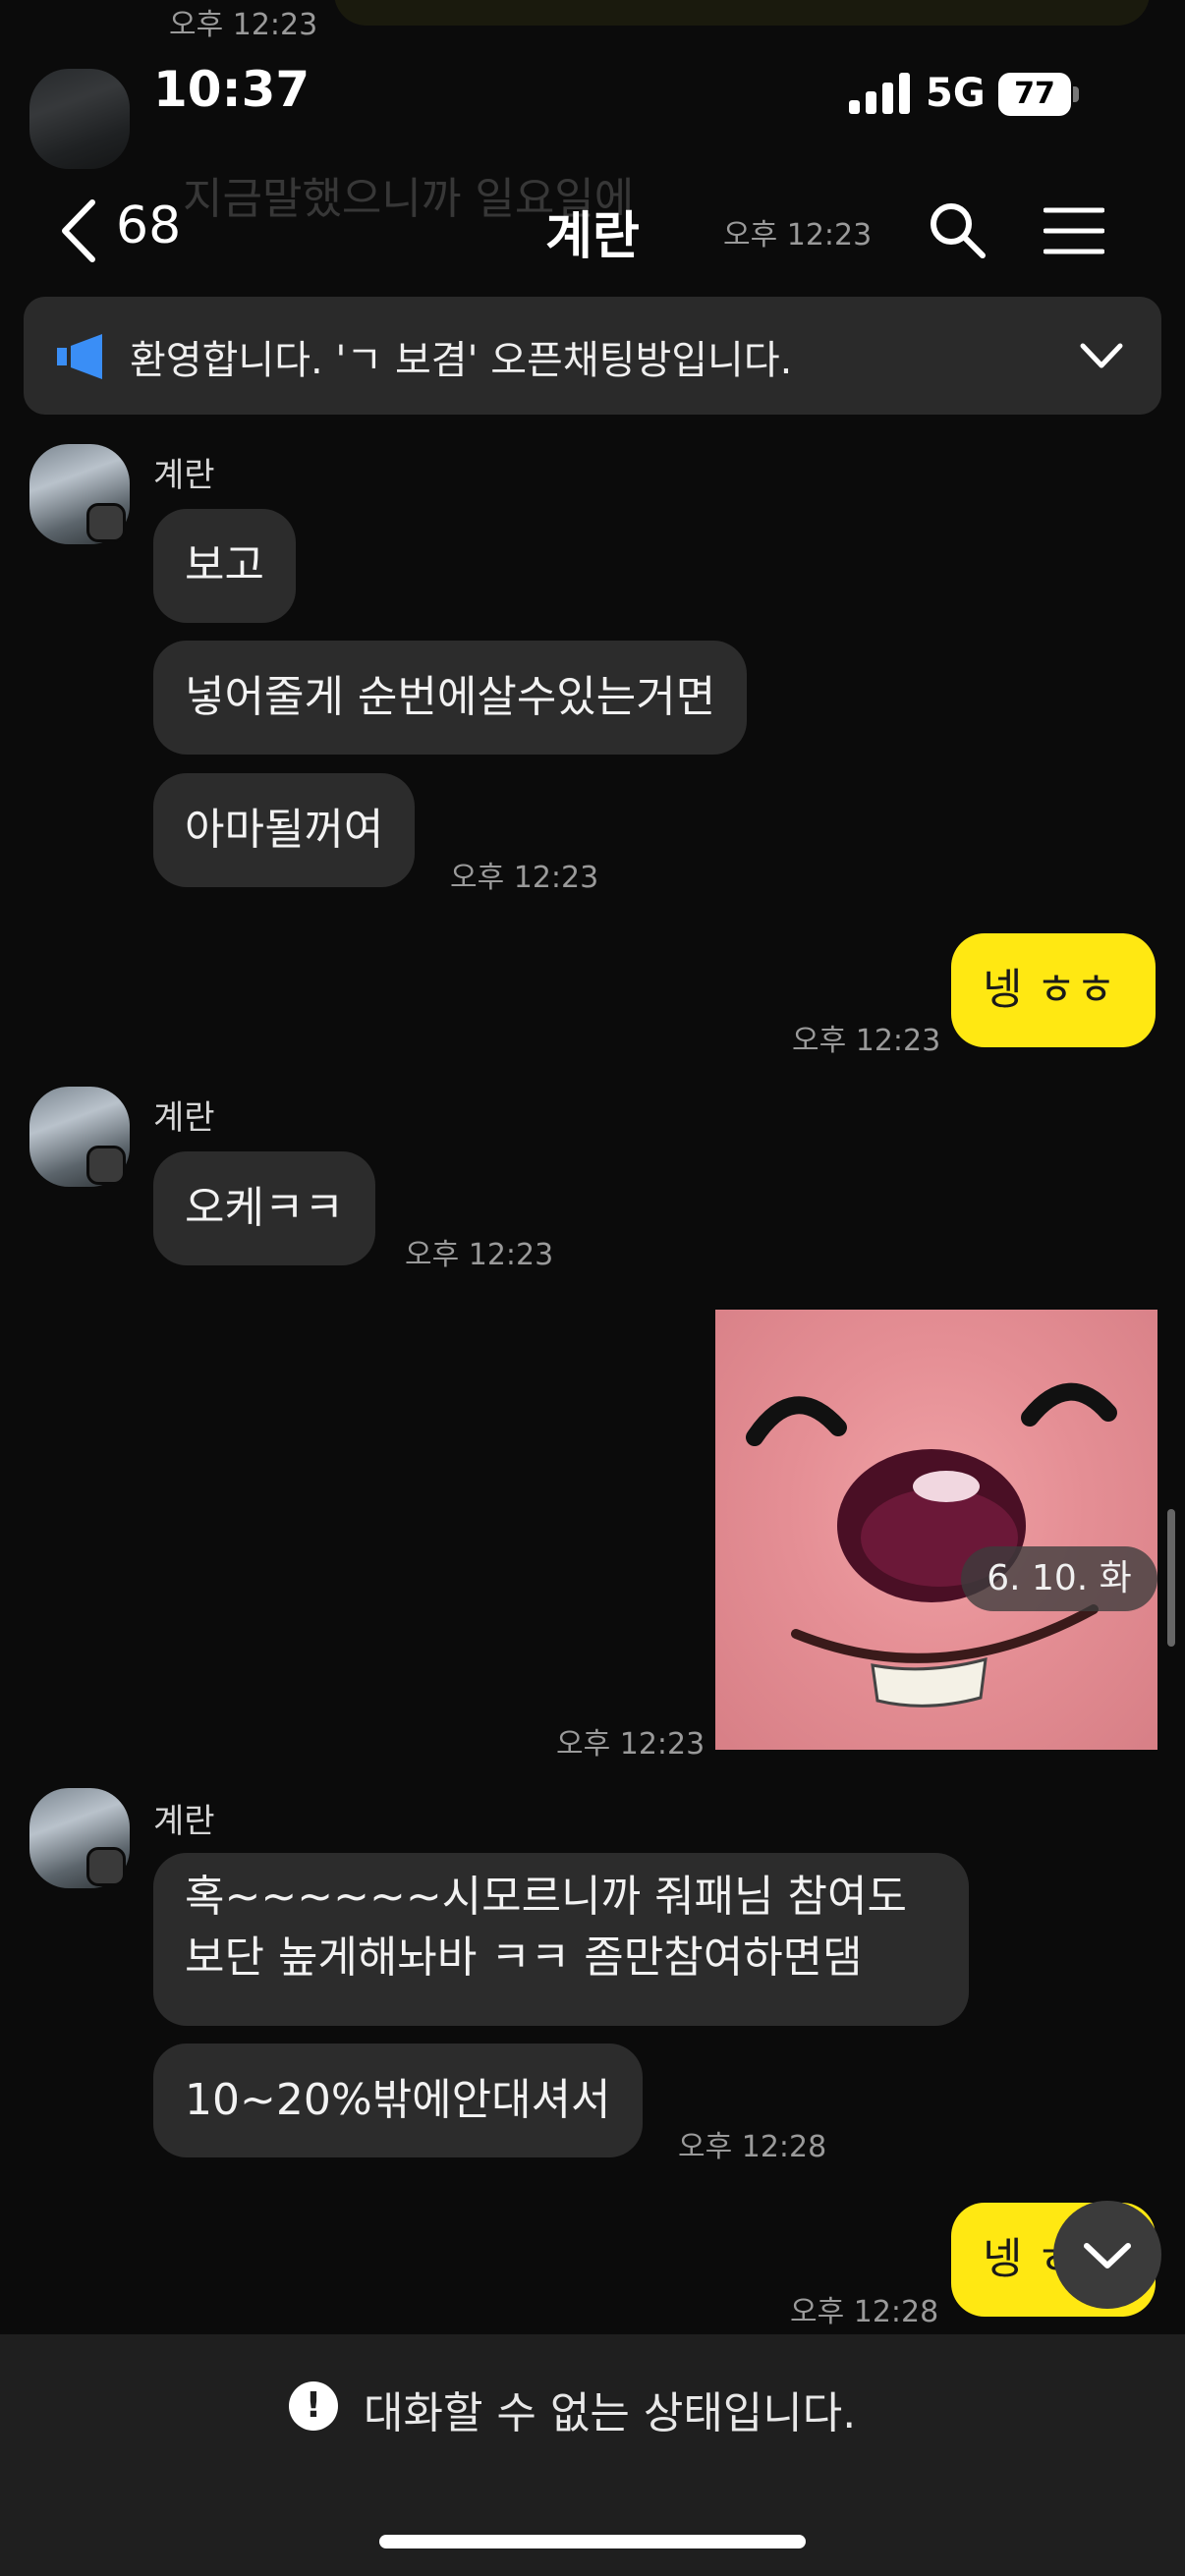 This screenshot has height=2576, width=1185. I want to click on image-message, so click(936, 1530).